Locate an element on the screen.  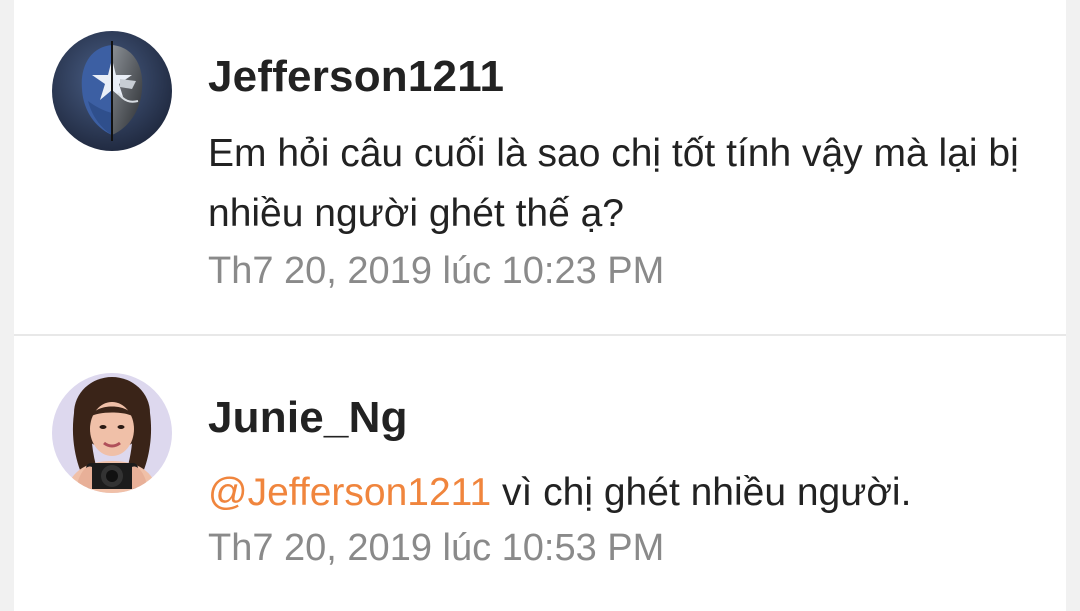
username: Jefferson1211 is located at coordinates (356, 77).